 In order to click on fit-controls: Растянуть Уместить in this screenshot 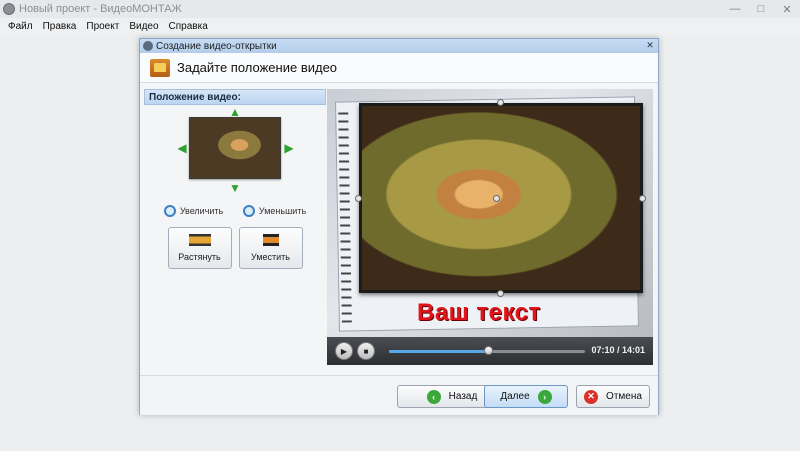, I will do `click(235, 248)`.